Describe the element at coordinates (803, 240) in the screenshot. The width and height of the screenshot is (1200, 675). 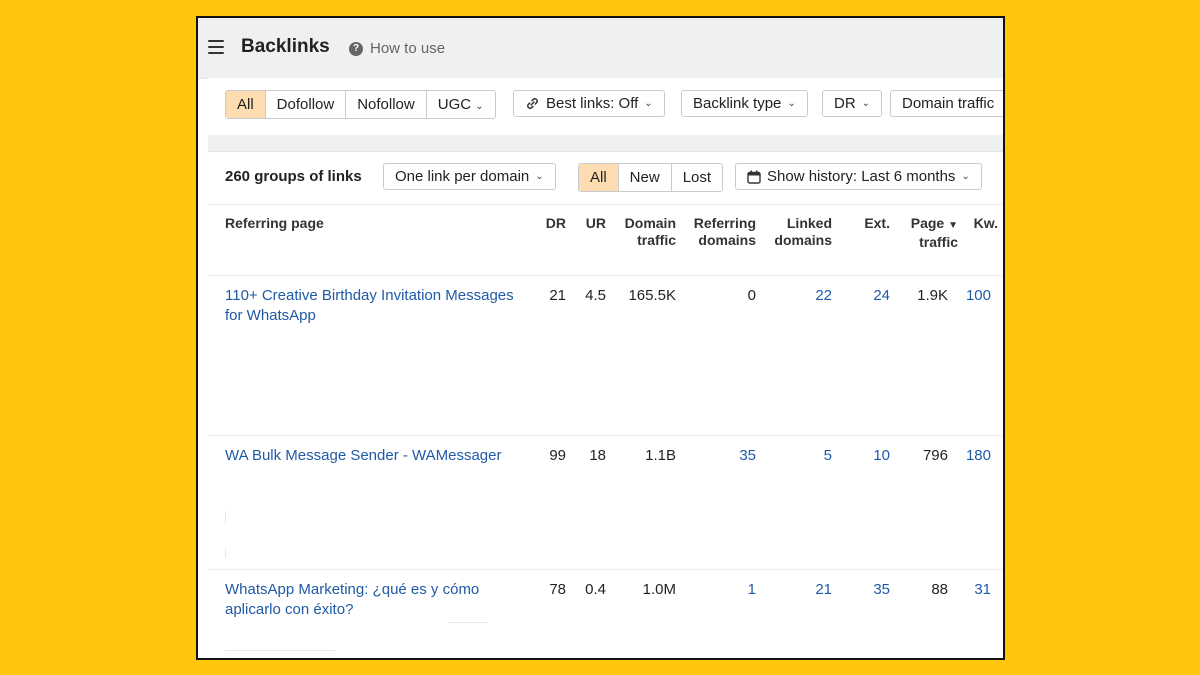
I see `col-linked-domains-line2: domains` at that location.